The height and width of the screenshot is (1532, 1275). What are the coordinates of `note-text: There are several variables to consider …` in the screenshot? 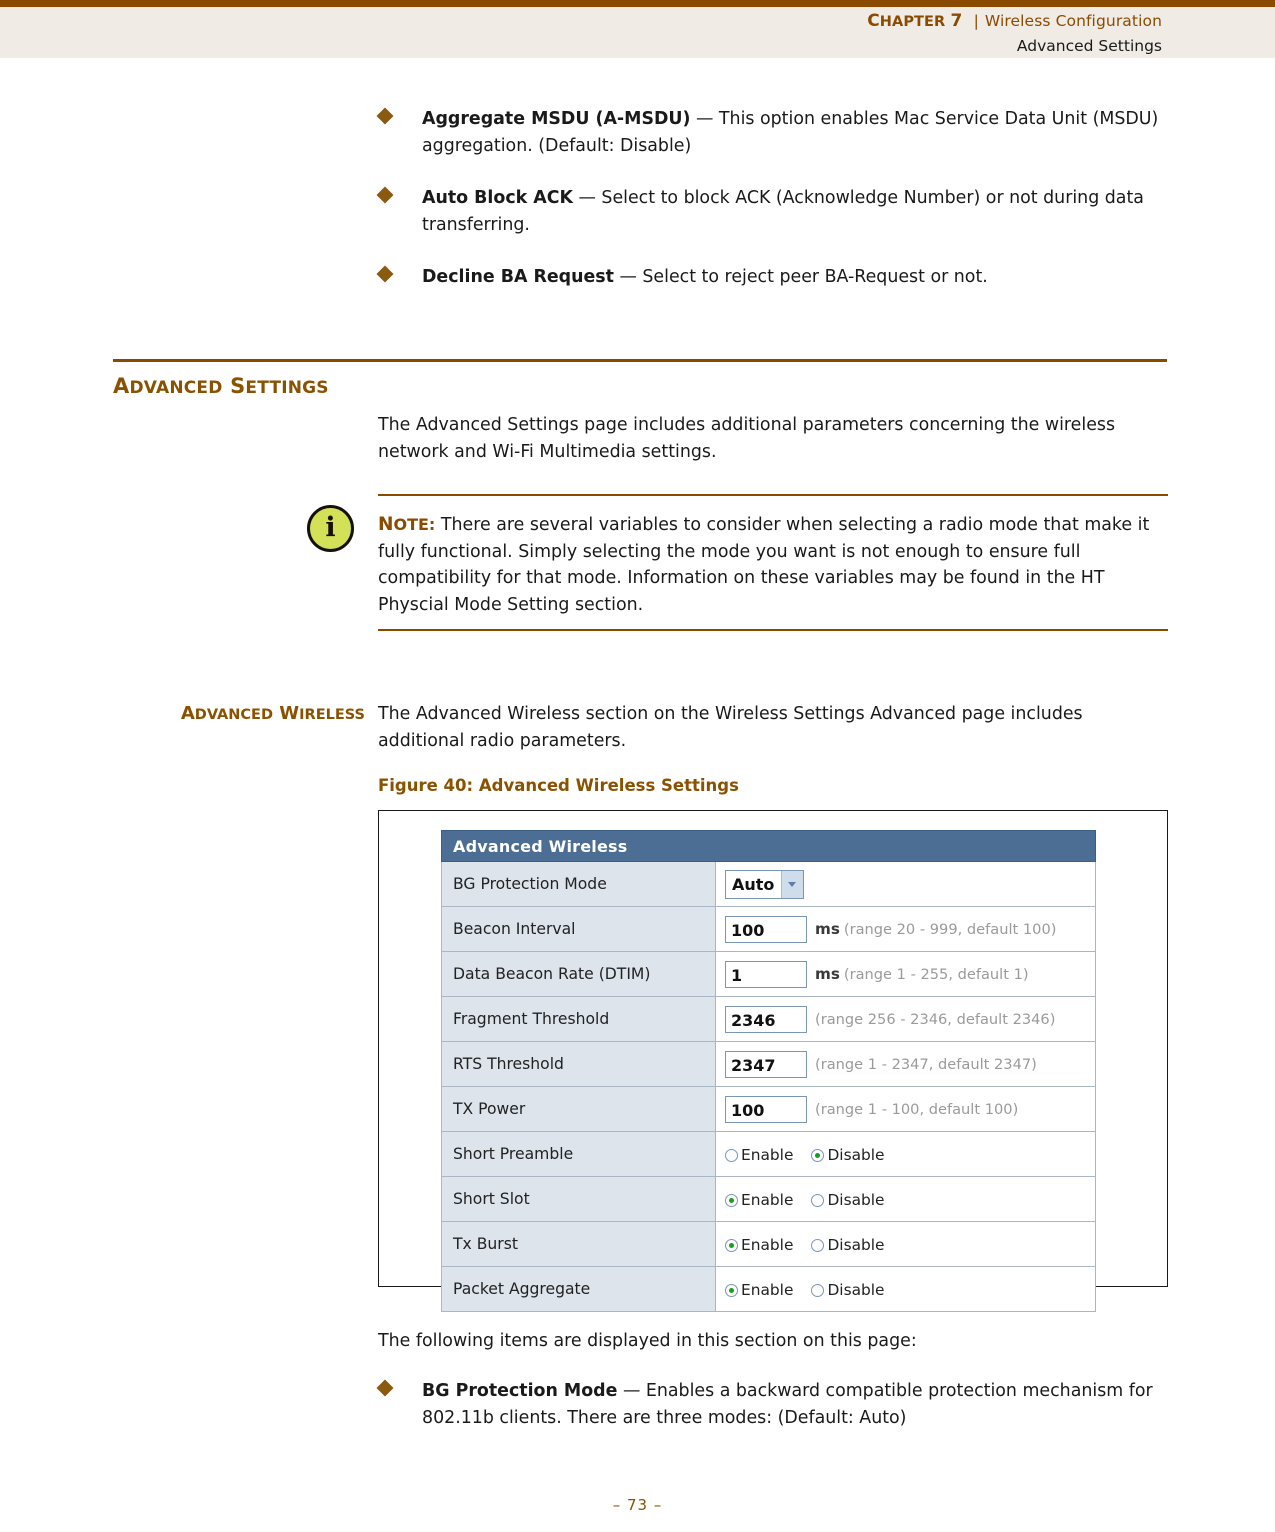 It's located at (764, 565).